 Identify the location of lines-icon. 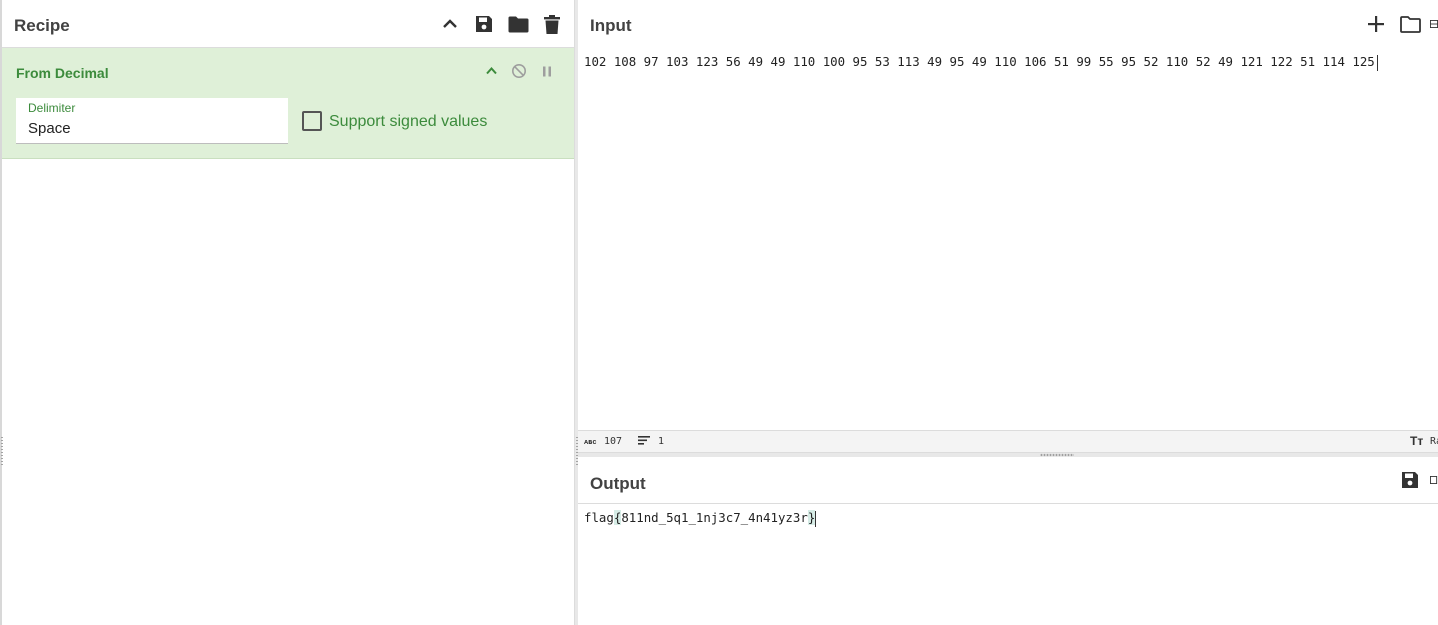
(644, 441).